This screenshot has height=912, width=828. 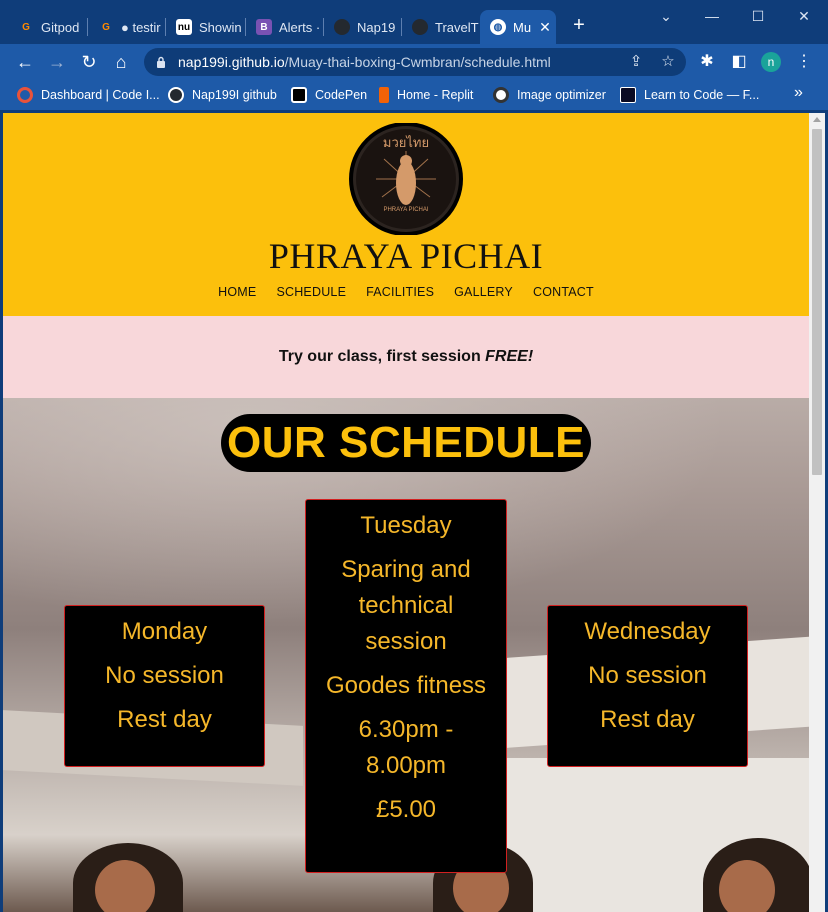 What do you see at coordinates (141, 27) in the screenshot?
I see `tab-label: ● testir` at bounding box center [141, 27].